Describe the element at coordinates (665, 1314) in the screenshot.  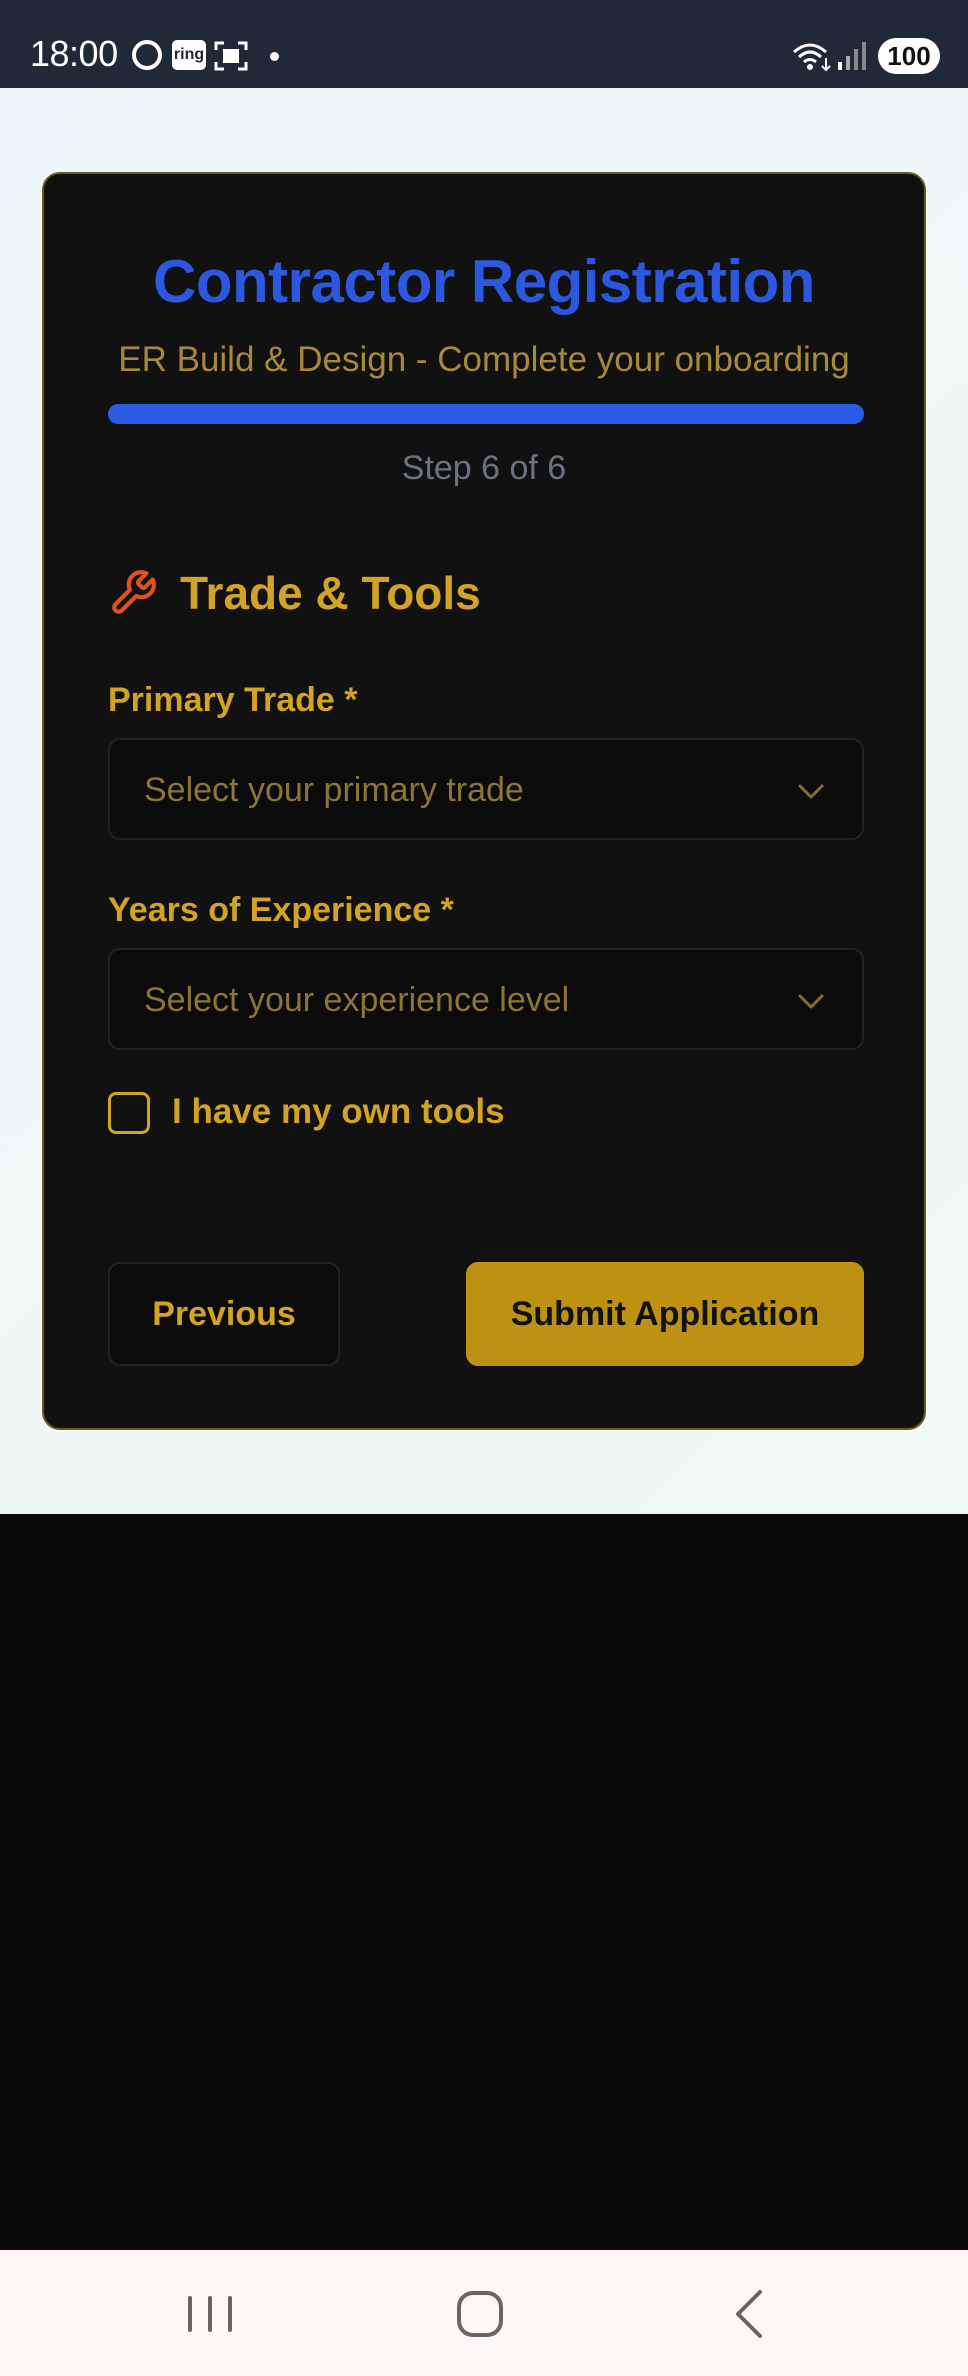
I see `submit-application-button: Submit Application` at that location.